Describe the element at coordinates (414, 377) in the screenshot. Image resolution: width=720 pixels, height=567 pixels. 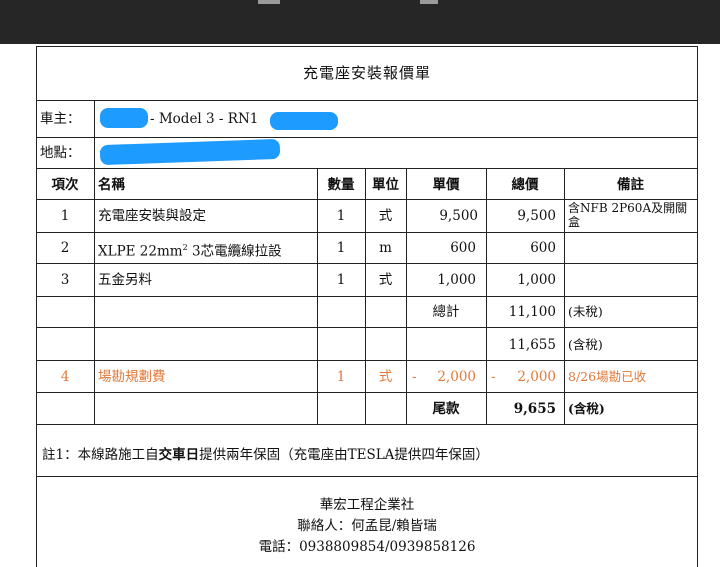
I see `survey-price-sign: -` at that location.